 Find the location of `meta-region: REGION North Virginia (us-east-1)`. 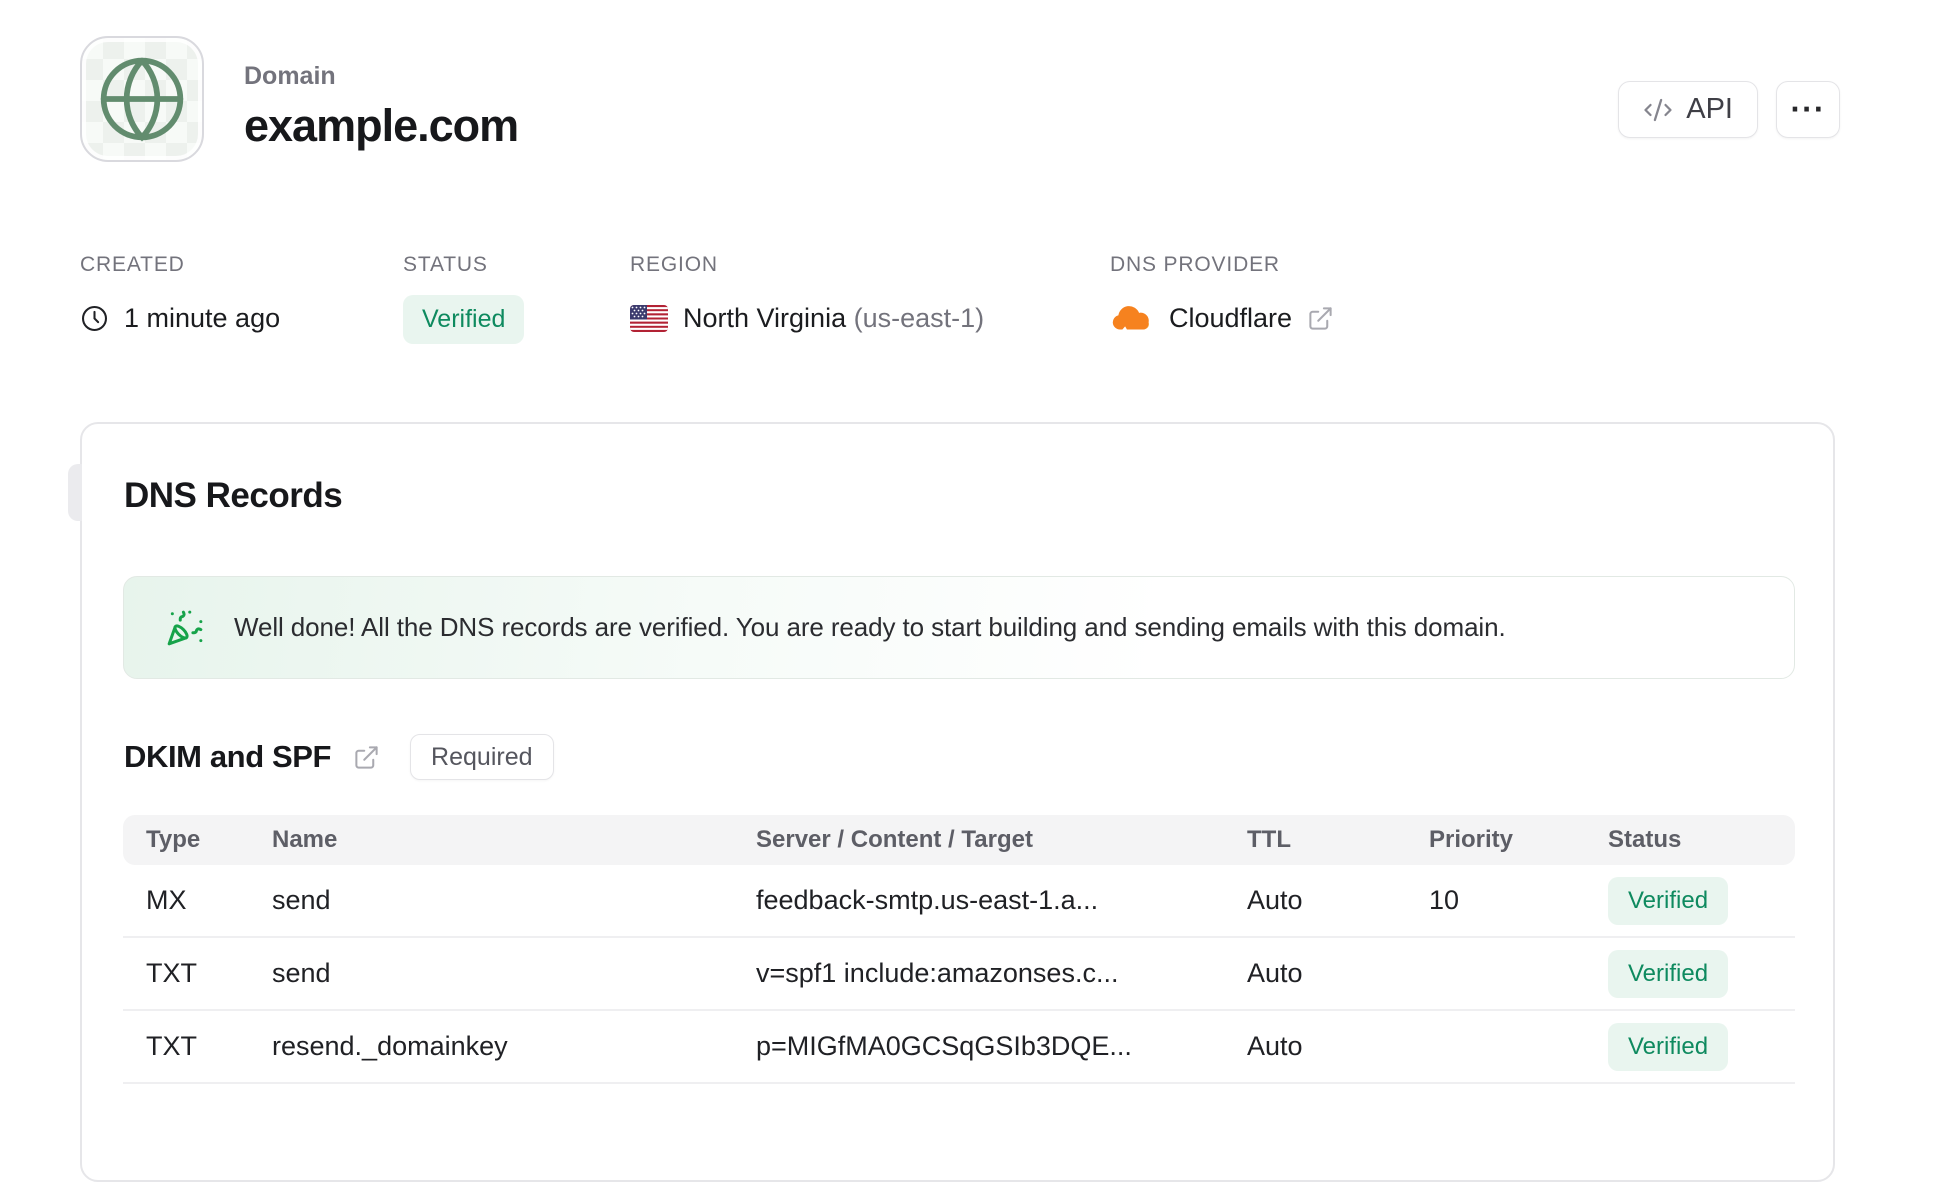

meta-region: REGION North Virginia (us-east-1) is located at coordinates (807, 293).